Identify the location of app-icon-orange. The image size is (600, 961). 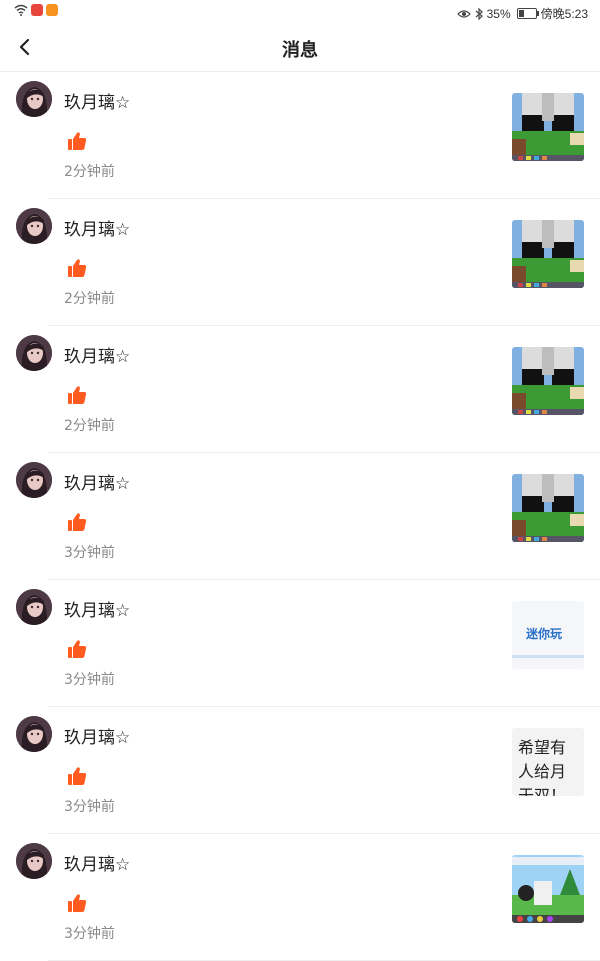
(52, 10).